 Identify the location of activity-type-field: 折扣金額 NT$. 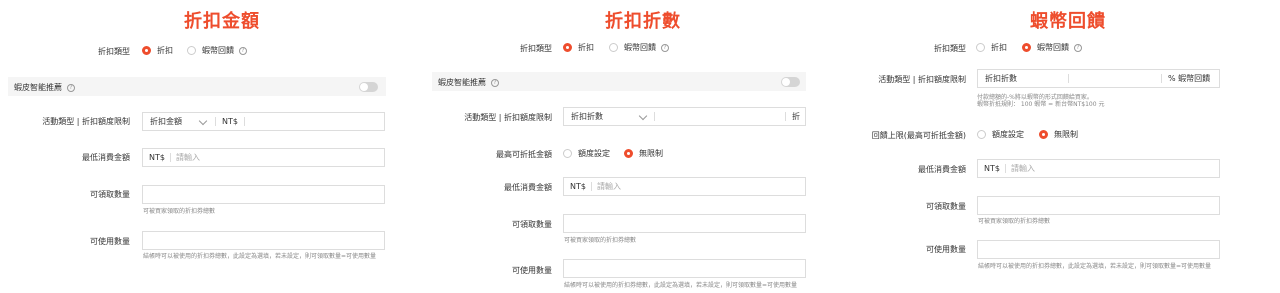
(263, 121).